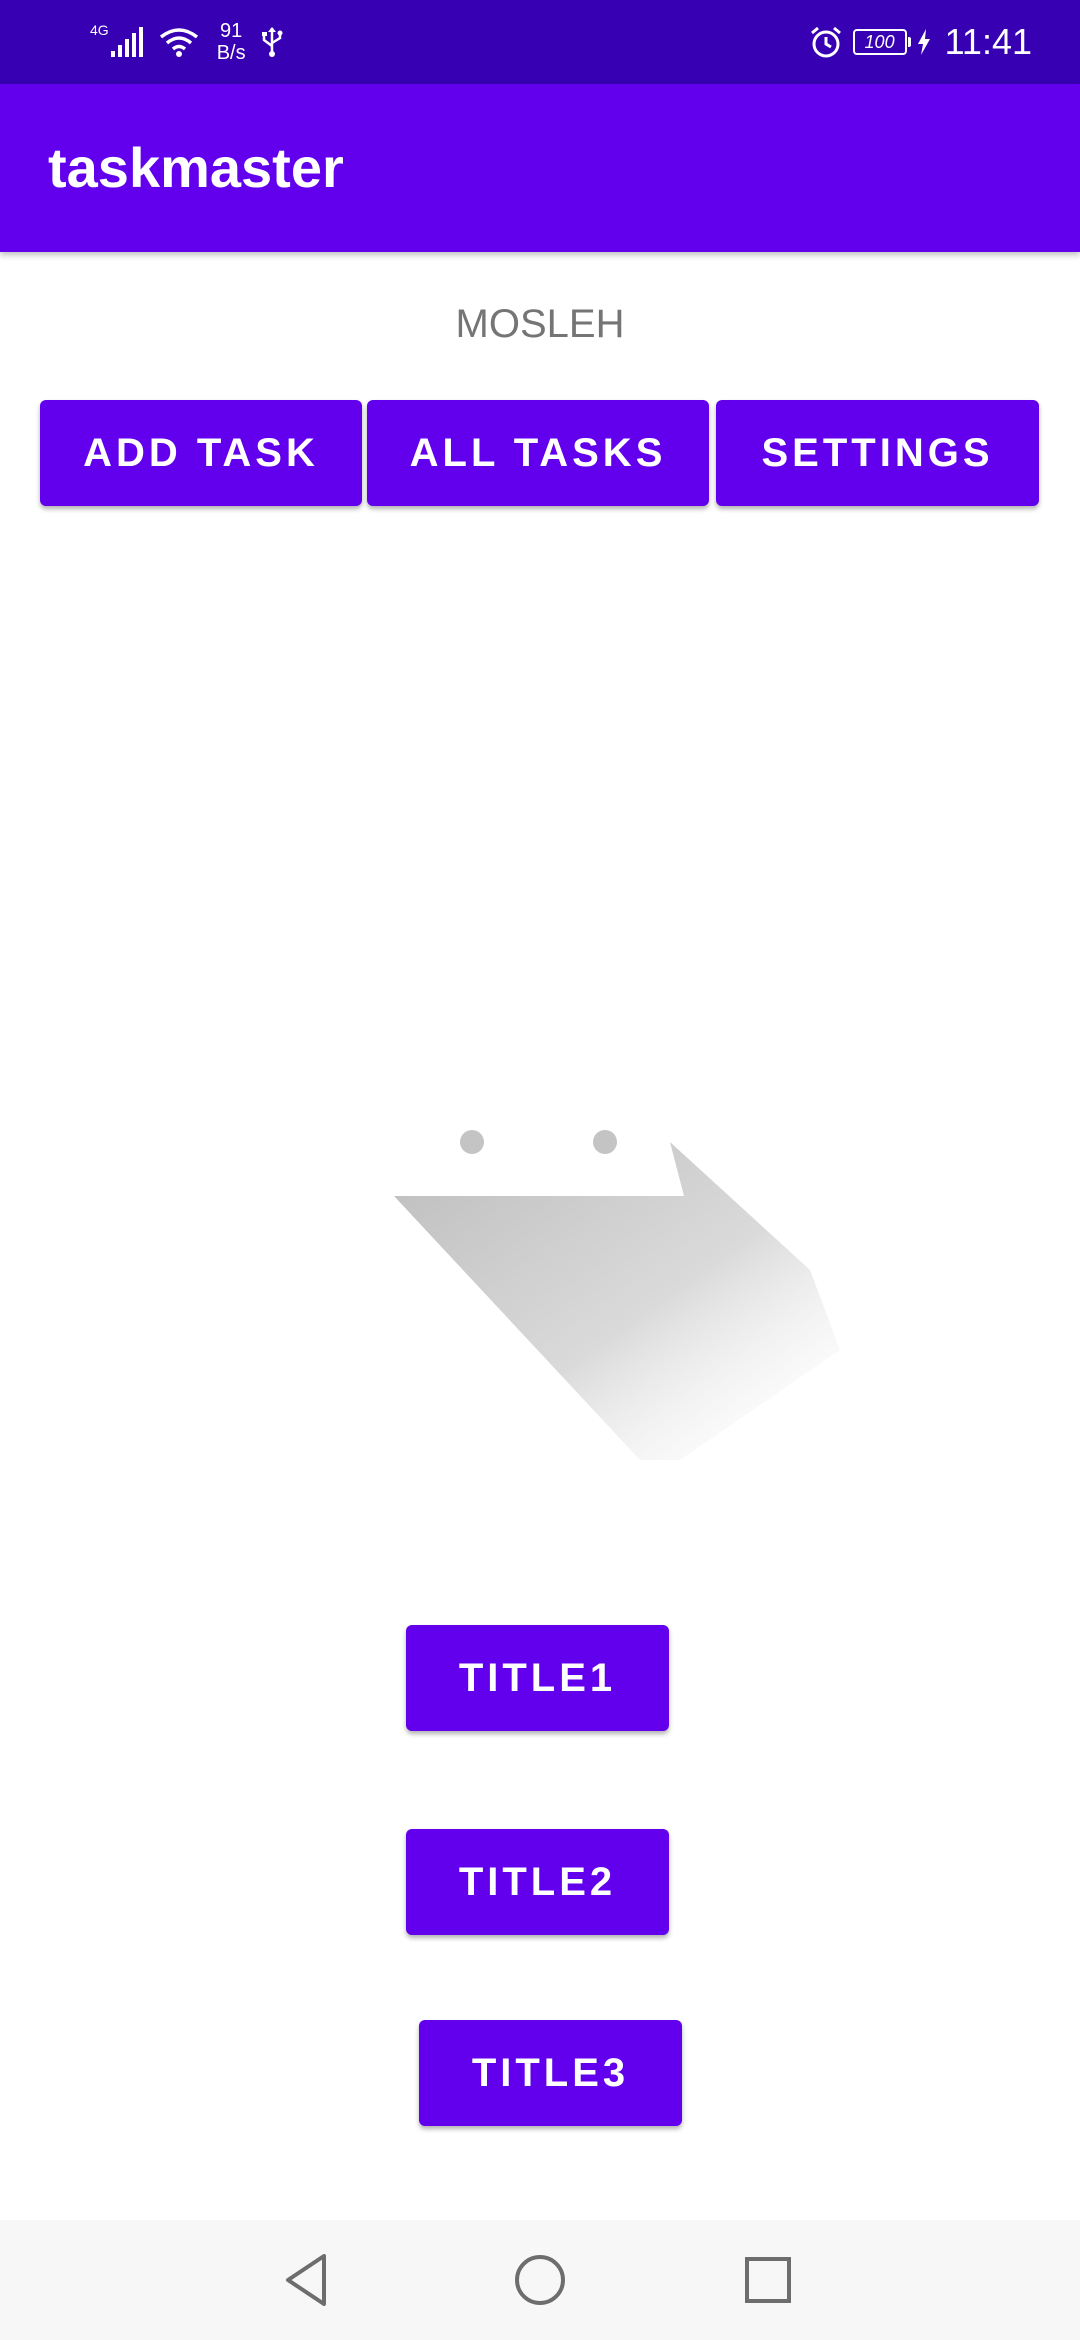 This screenshot has width=1080, height=2340. I want to click on app-title: taskmaster, so click(196, 167).